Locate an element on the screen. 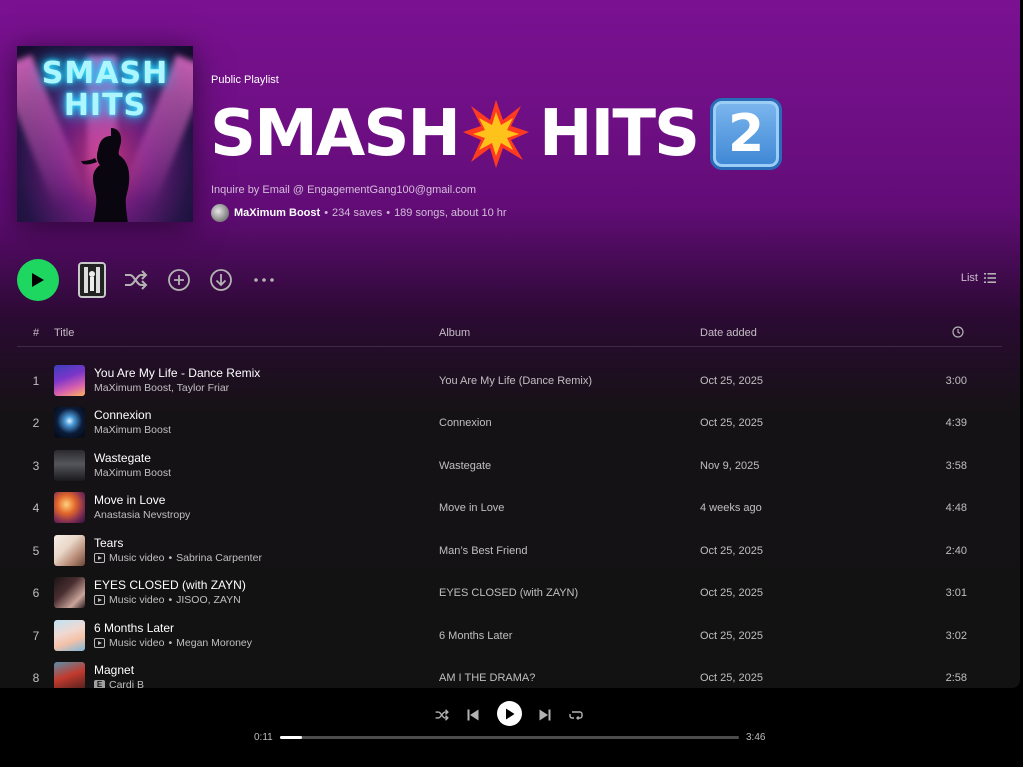 The width and height of the screenshot is (1023, 767). track-number: 7 is located at coordinates (36, 636).